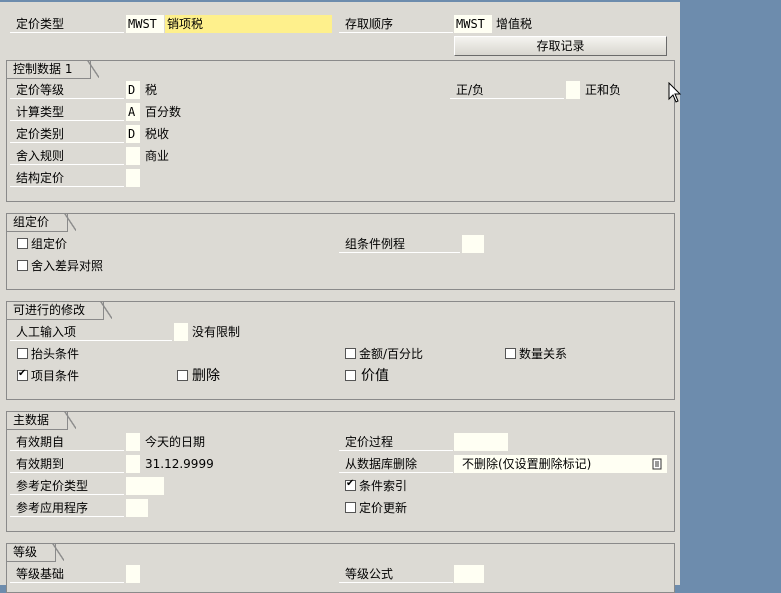 Image resolution: width=781 pixels, height=593 pixels. What do you see at coordinates (340, 350) in the screenshot?
I see `changes-group: 可进行的修改` at bounding box center [340, 350].